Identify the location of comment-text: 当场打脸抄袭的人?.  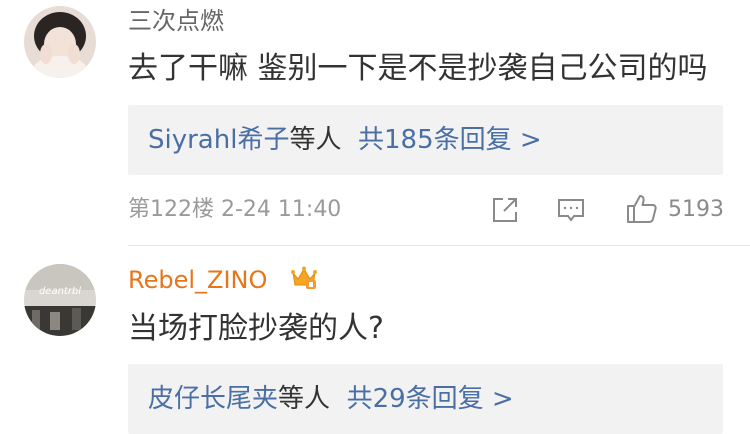
(256, 328).